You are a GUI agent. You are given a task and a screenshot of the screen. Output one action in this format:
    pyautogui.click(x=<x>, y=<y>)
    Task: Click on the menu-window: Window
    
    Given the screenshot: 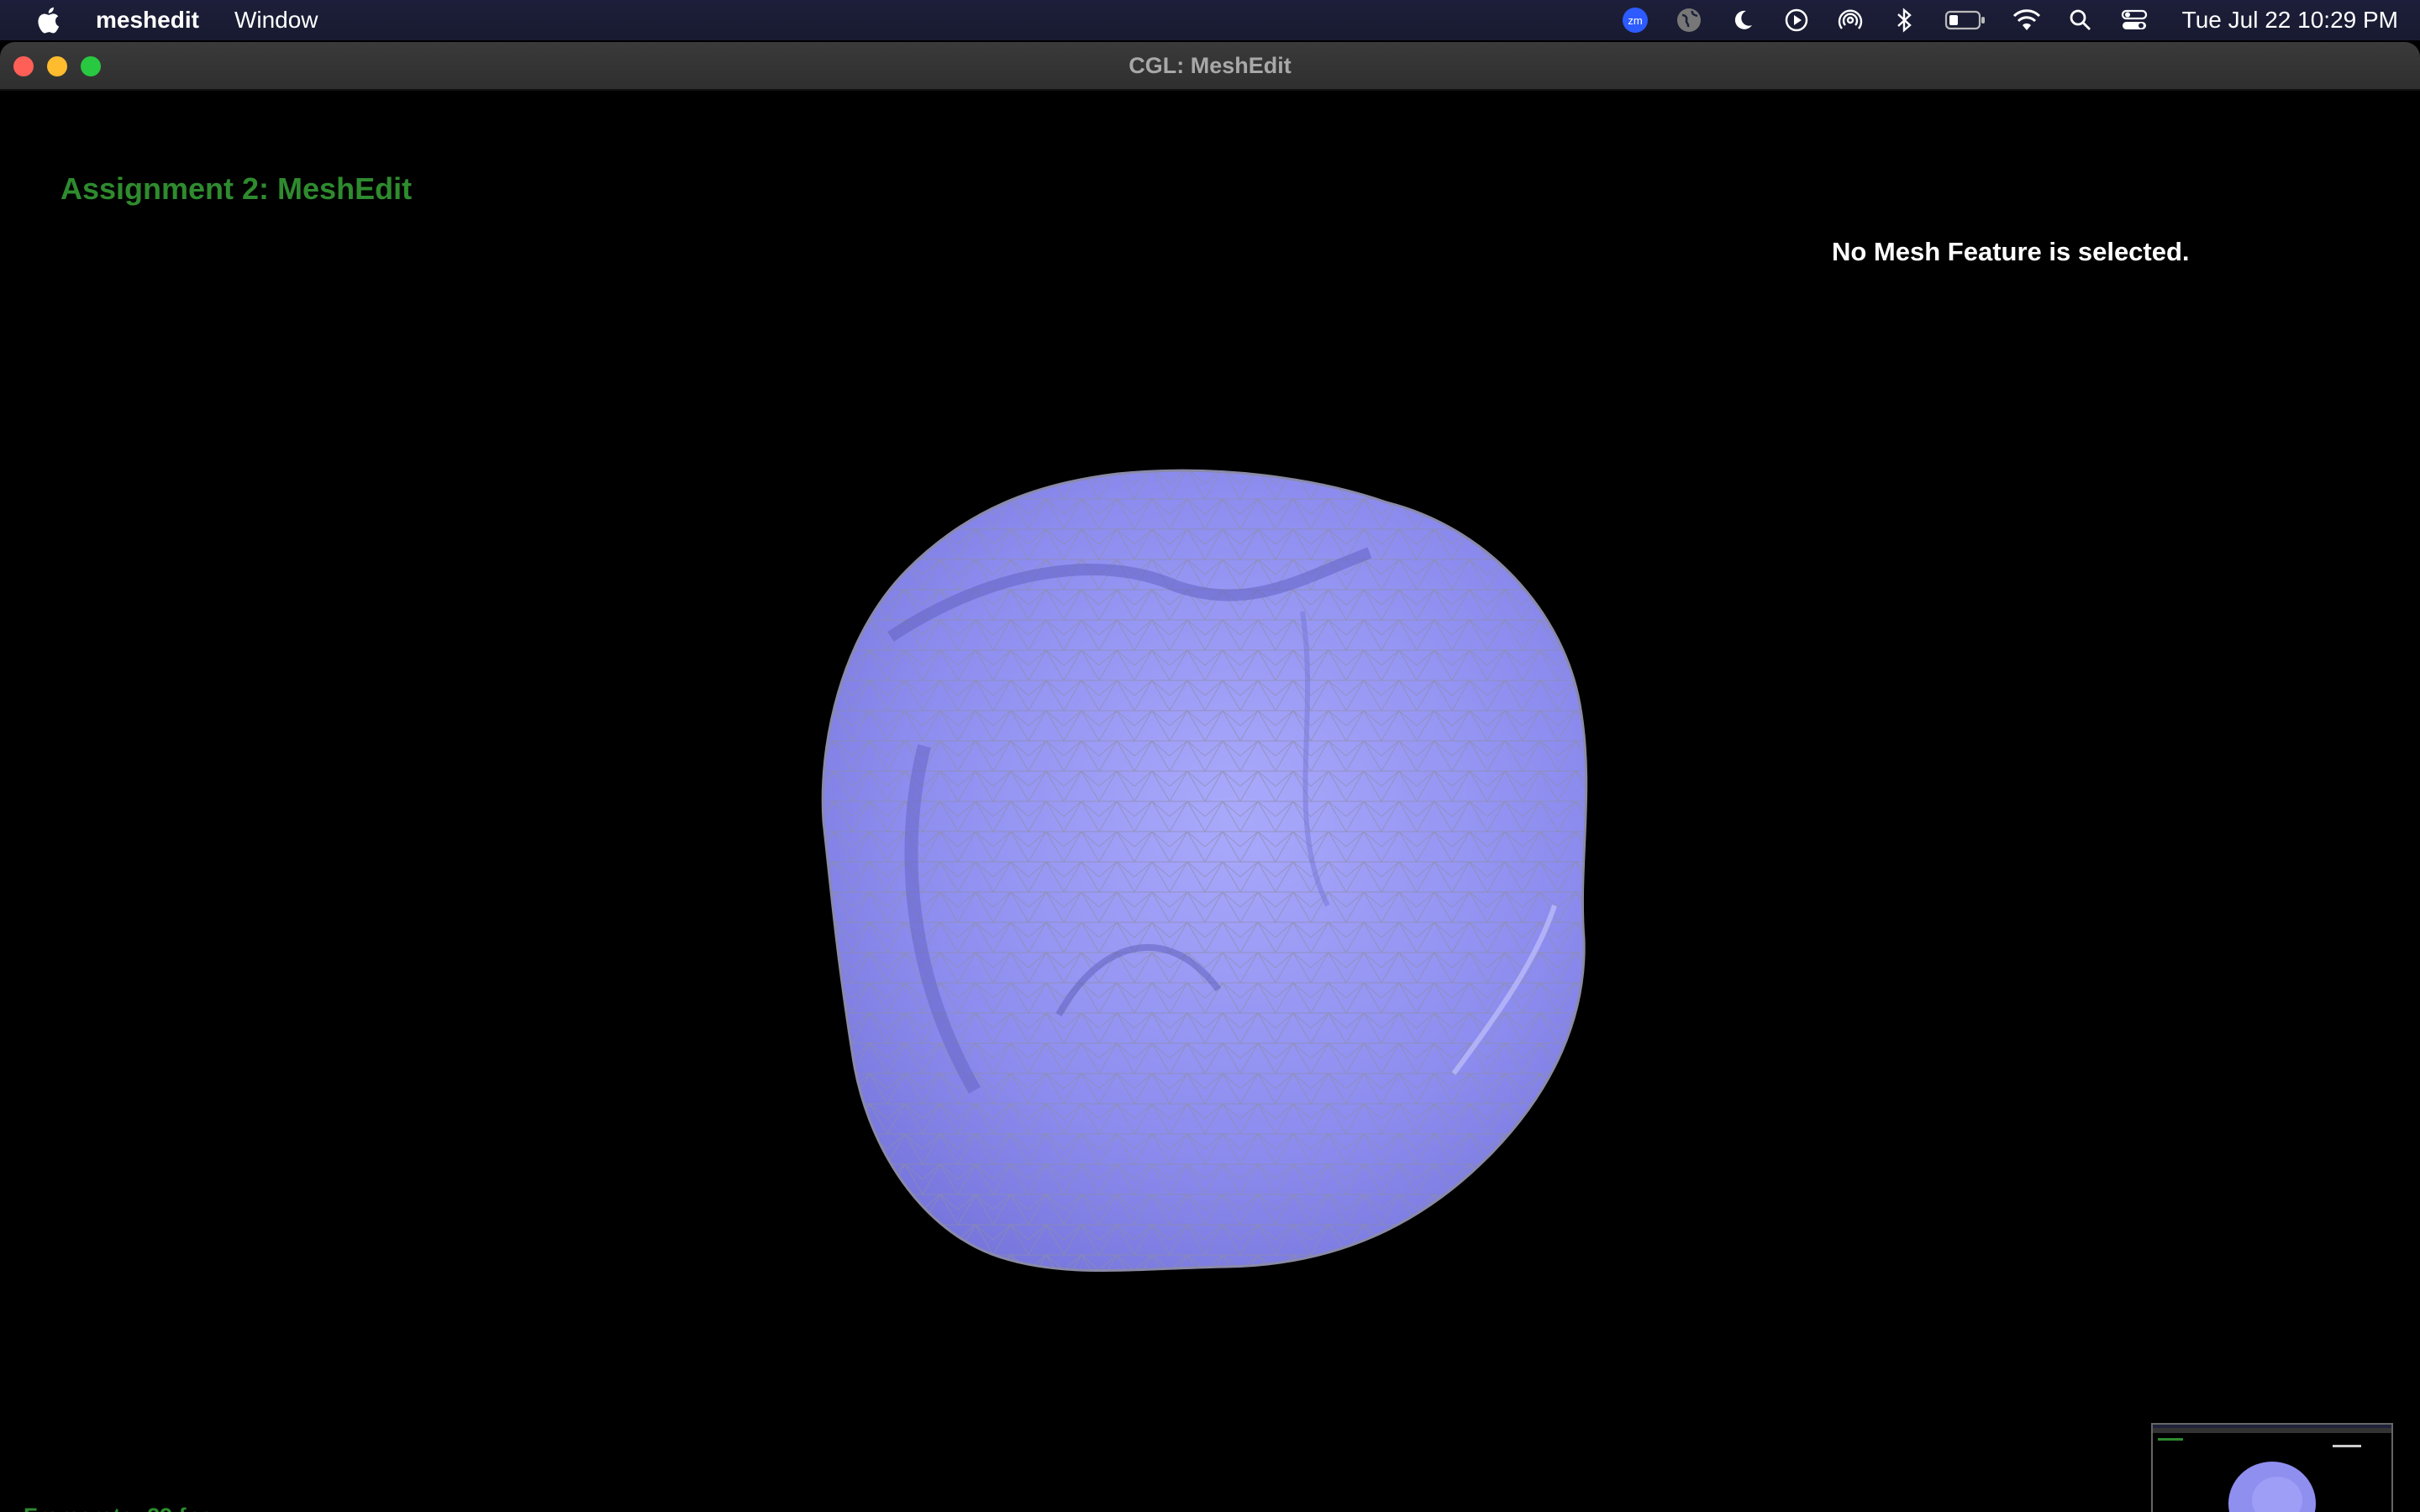 What is the action you would take?
    pyautogui.click(x=276, y=20)
    